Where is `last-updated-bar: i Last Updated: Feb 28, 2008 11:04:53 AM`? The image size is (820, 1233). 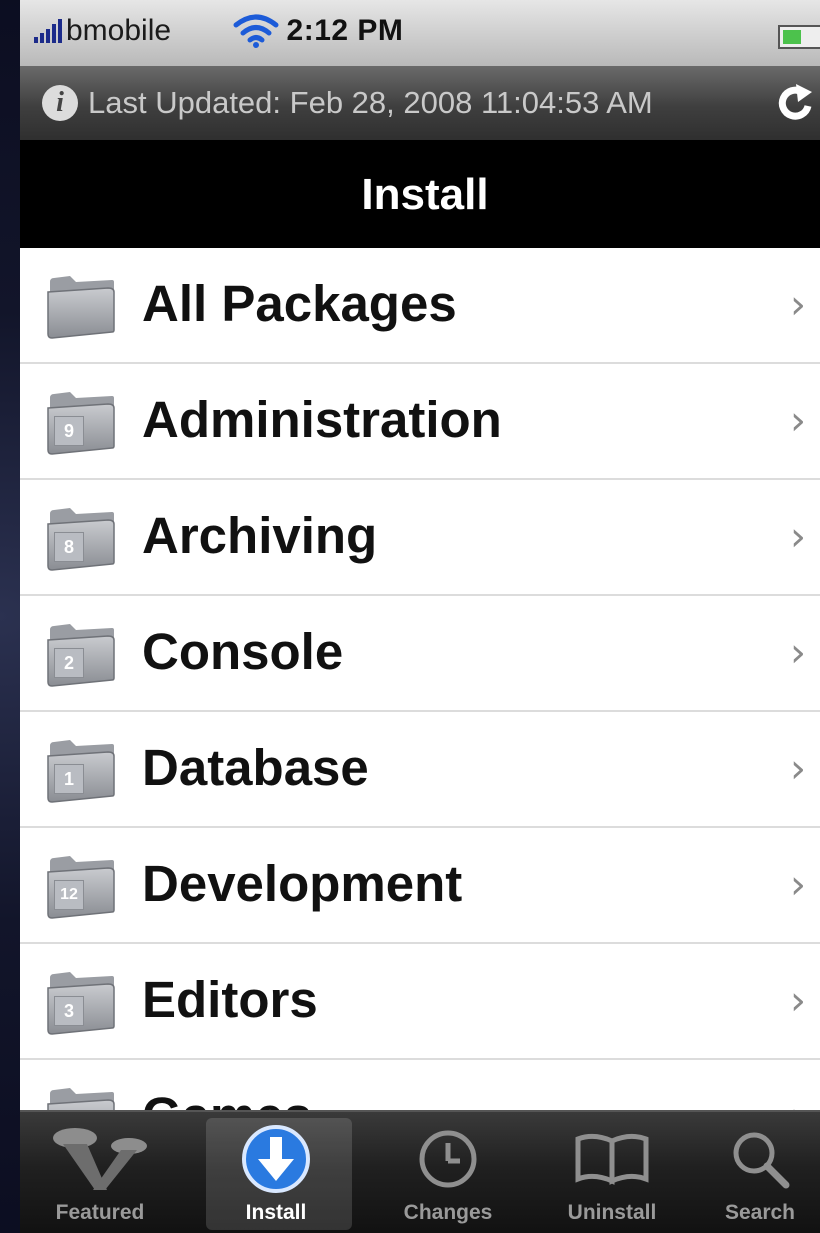
last-updated-bar: i Last Updated: Feb 28, 2008 11:04:53 AM is located at coordinates (420, 103).